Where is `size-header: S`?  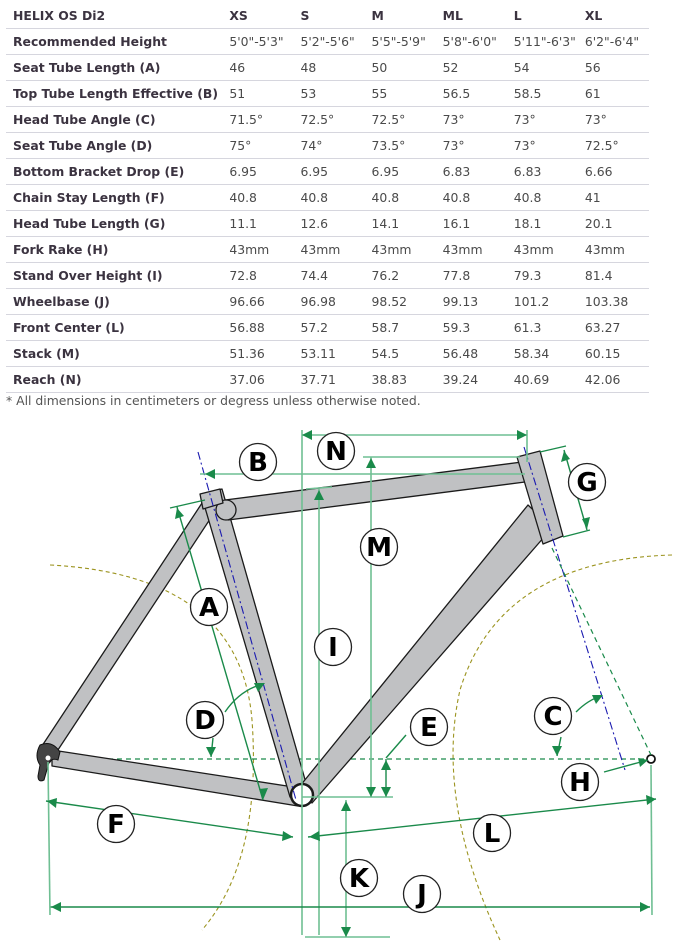 size-header: S is located at coordinates (329, 16).